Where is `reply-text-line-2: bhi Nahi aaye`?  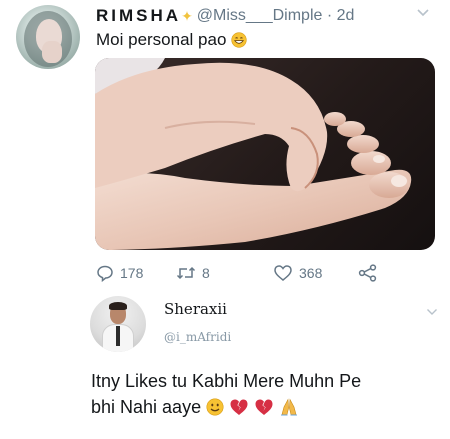 reply-text-line-2: bhi Nahi aaye is located at coordinates (266, 407).